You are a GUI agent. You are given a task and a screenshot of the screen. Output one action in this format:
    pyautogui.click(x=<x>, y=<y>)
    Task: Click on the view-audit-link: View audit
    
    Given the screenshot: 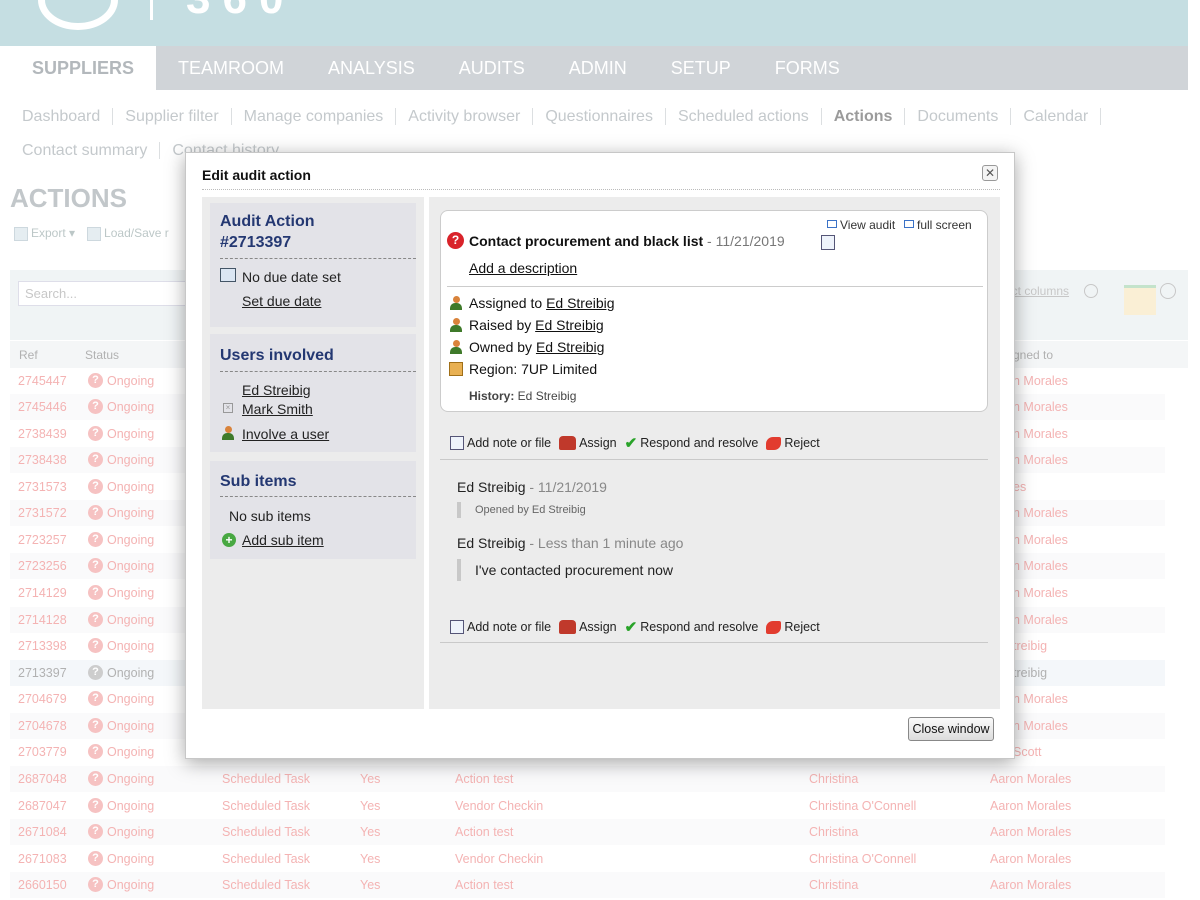 What is the action you would take?
    pyautogui.click(x=861, y=225)
    